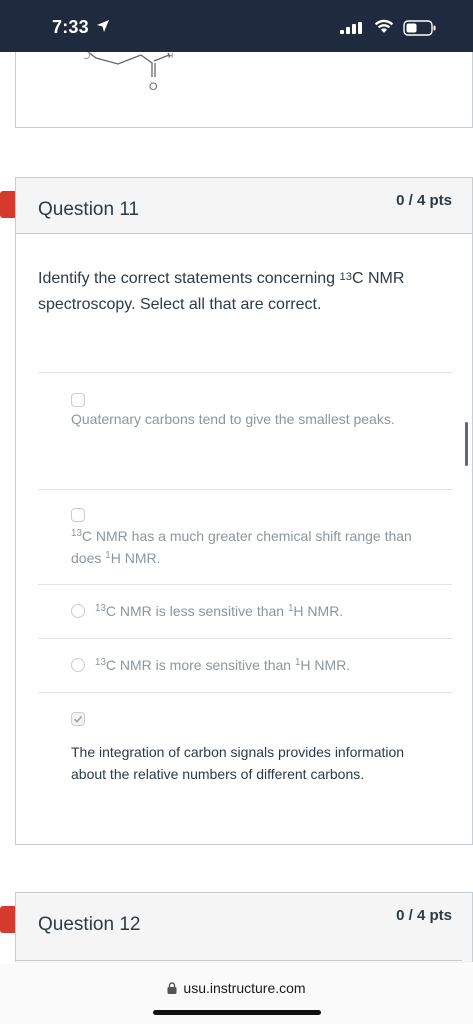 This screenshot has height=1024, width=473. What do you see at coordinates (172, 988) in the screenshot?
I see `lock-icon` at bounding box center [172, 988].